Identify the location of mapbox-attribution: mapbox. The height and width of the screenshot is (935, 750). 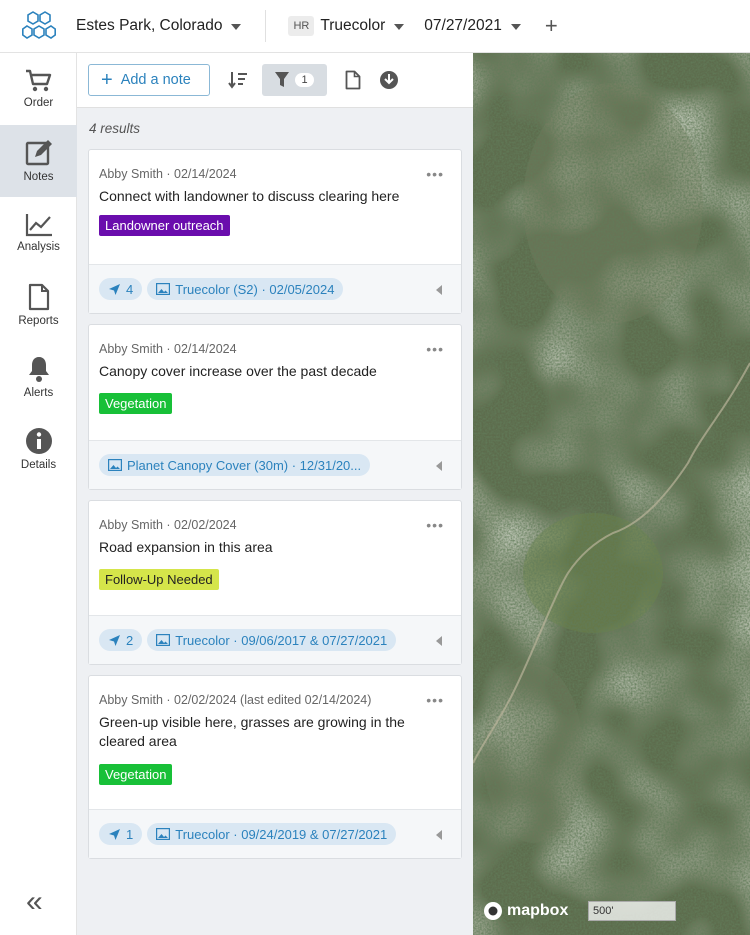
(525, 911).